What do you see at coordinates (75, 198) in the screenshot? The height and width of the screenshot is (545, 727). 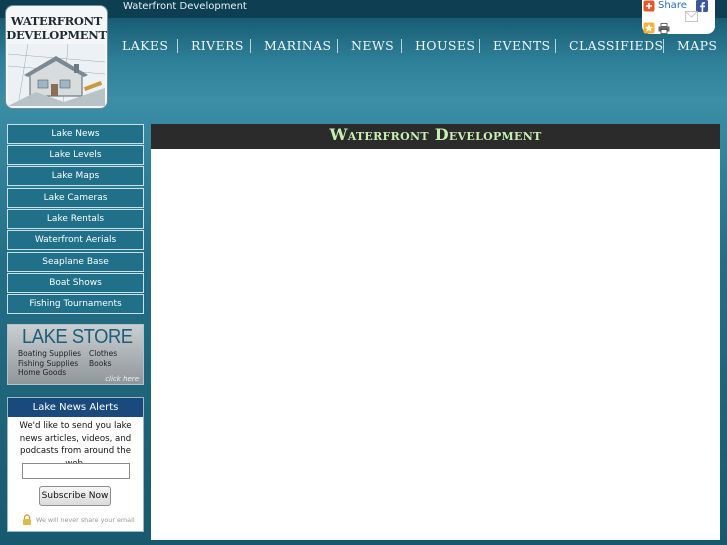 I see `sidebar-item-lake-cameras: Lake Cameras` at bounding box center [75, 198].